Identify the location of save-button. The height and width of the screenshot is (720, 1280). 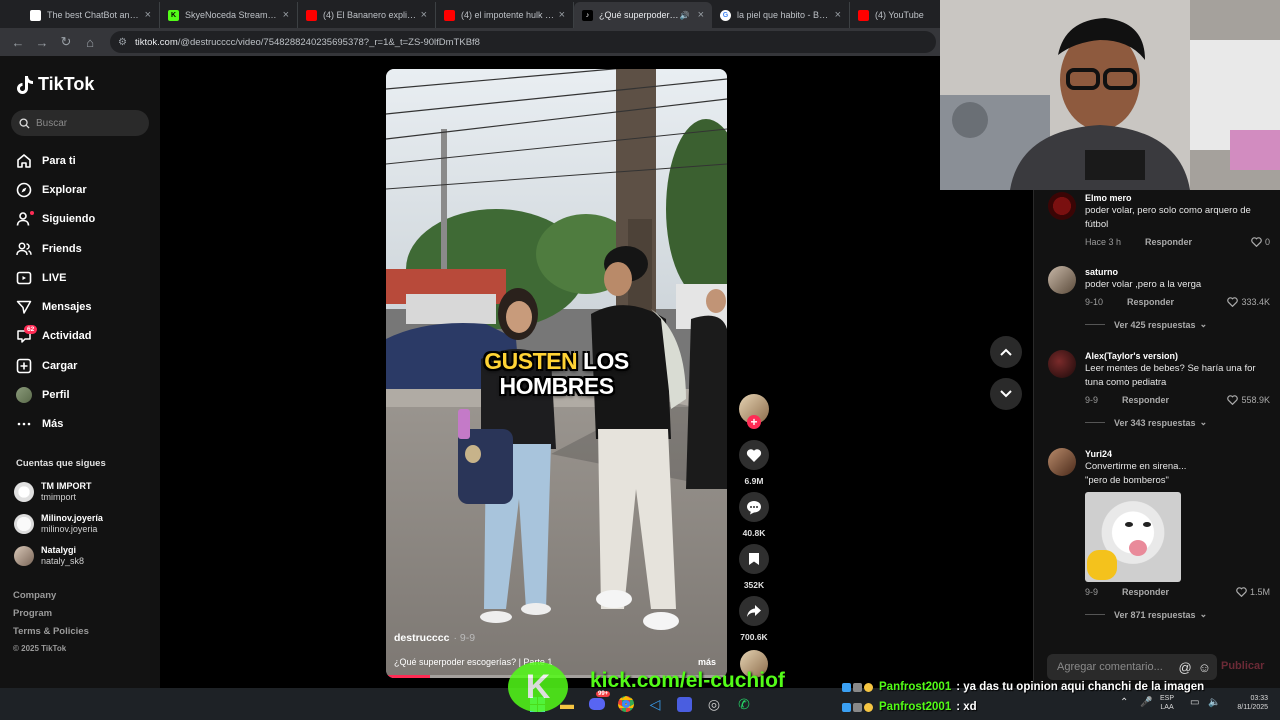
(754, 559).